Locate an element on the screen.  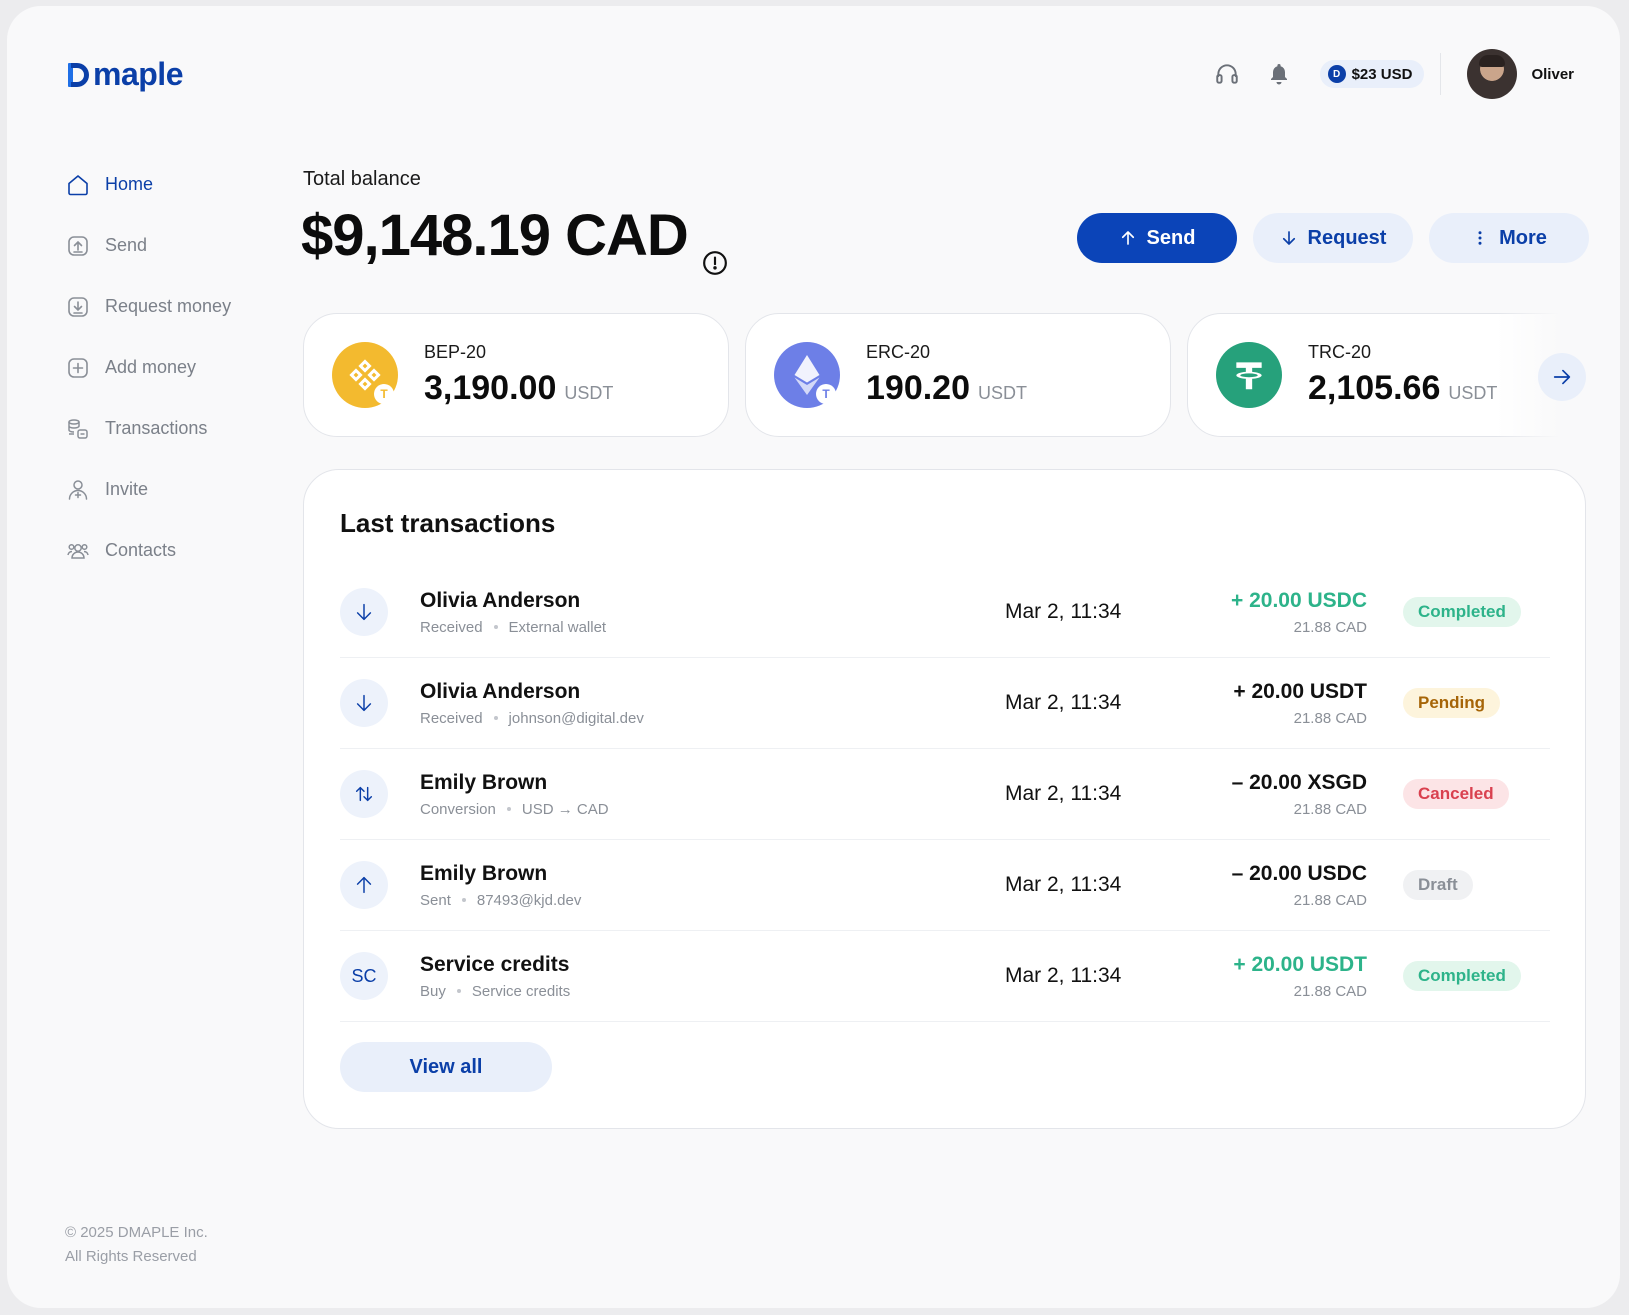
status-badge: Draft is located at coordinates (1438, 885).